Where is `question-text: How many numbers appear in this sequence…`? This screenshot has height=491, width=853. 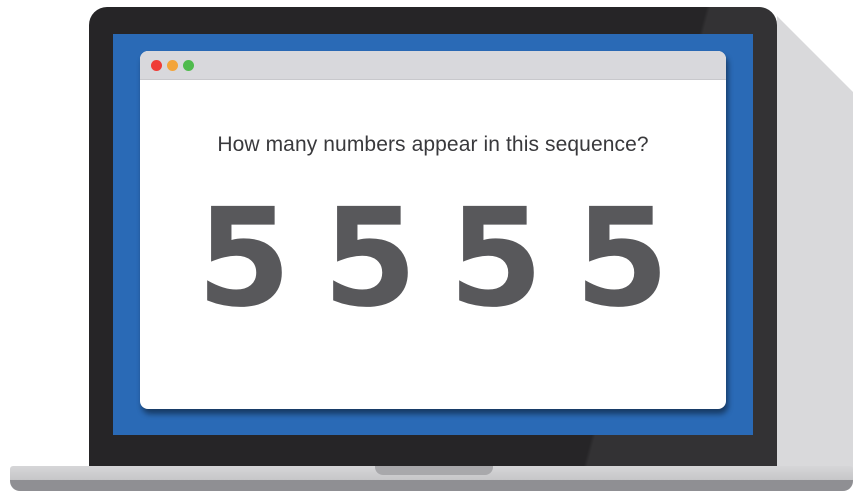 question-text: How many numbers appear in this sequence… is located at coordinates (433, 144).